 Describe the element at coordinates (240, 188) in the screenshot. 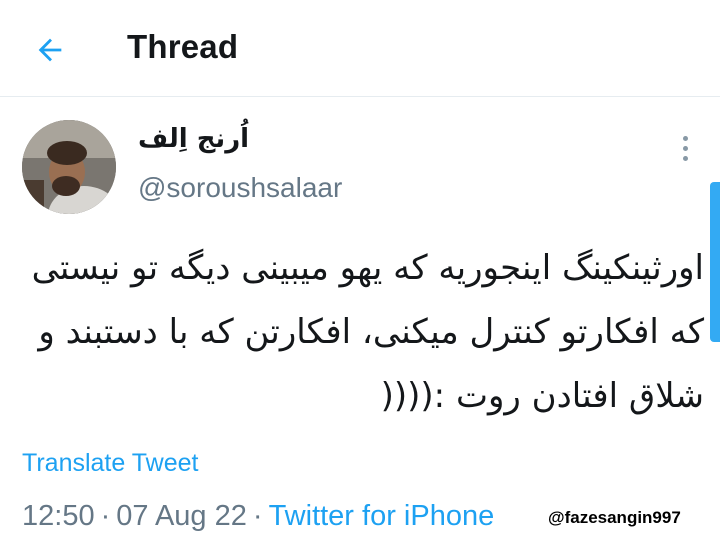

I see `user-handle: @soroushsalaar` at that location.